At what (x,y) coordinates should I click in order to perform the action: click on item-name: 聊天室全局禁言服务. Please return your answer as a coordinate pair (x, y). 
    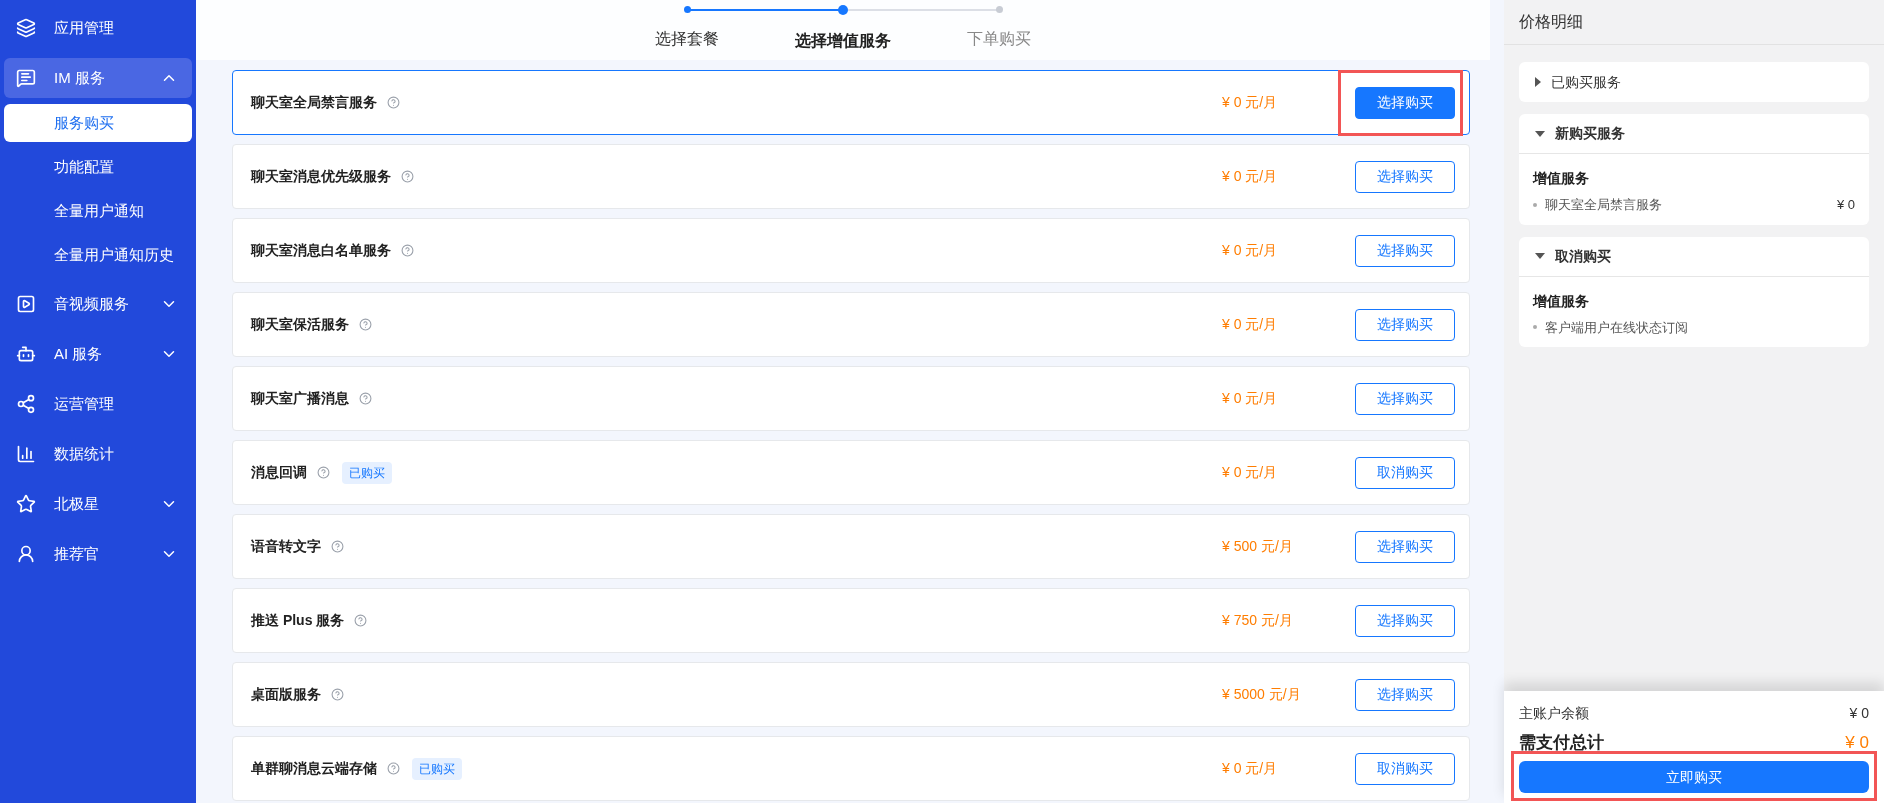
    Looking at the image, I should click on (1604, 205).